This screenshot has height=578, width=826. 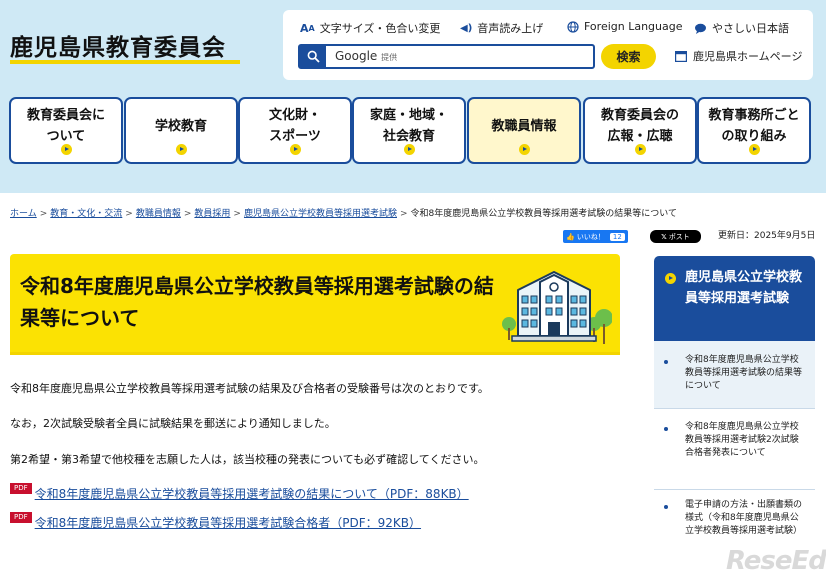 What do you see at coordinates (158, 214) in the screenshot?
I see `breadcrumb-staff-info: 教職員情報` at bounding box center [158, 214].